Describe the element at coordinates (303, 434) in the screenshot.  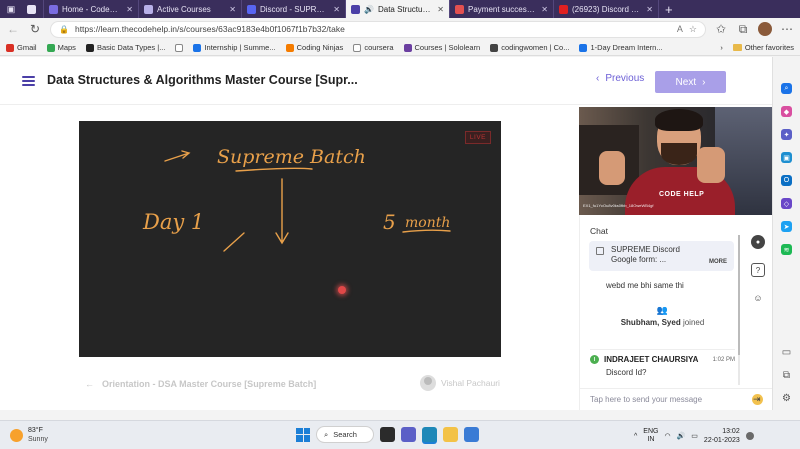
I see `windows-start-icon` at that location.